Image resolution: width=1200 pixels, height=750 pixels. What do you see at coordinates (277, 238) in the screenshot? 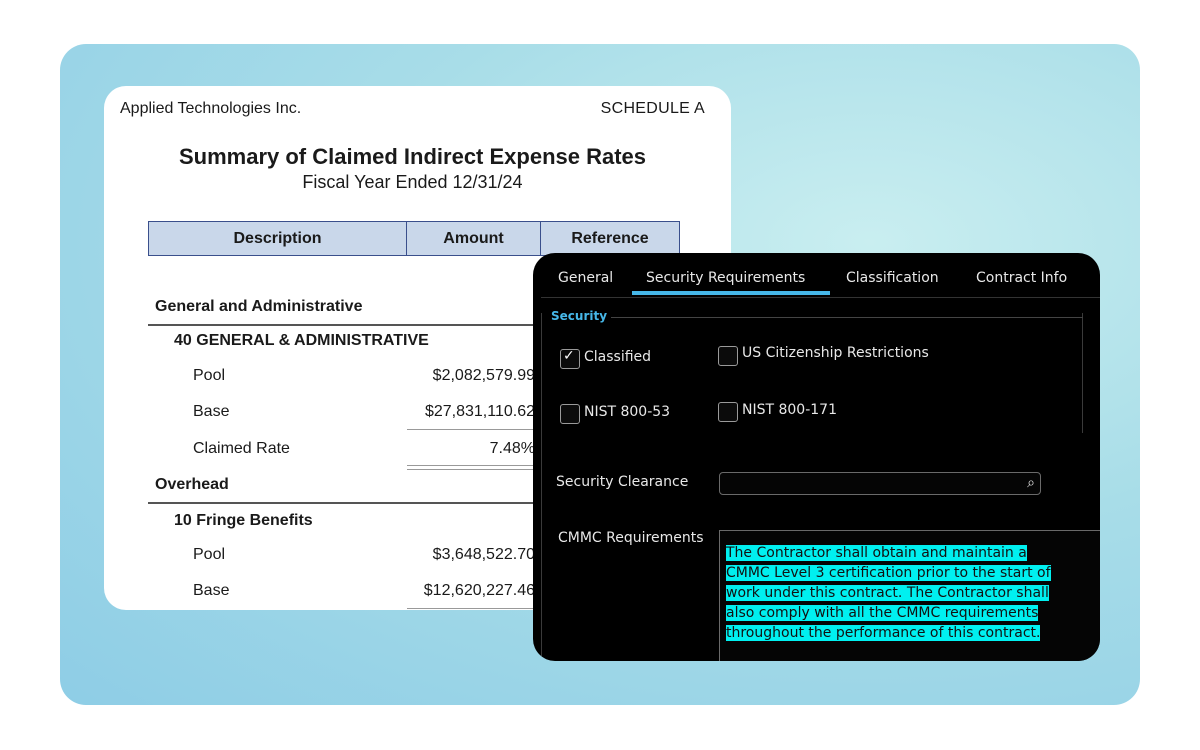
I see `column-header-description: Description` at bounding box center [277, 238].